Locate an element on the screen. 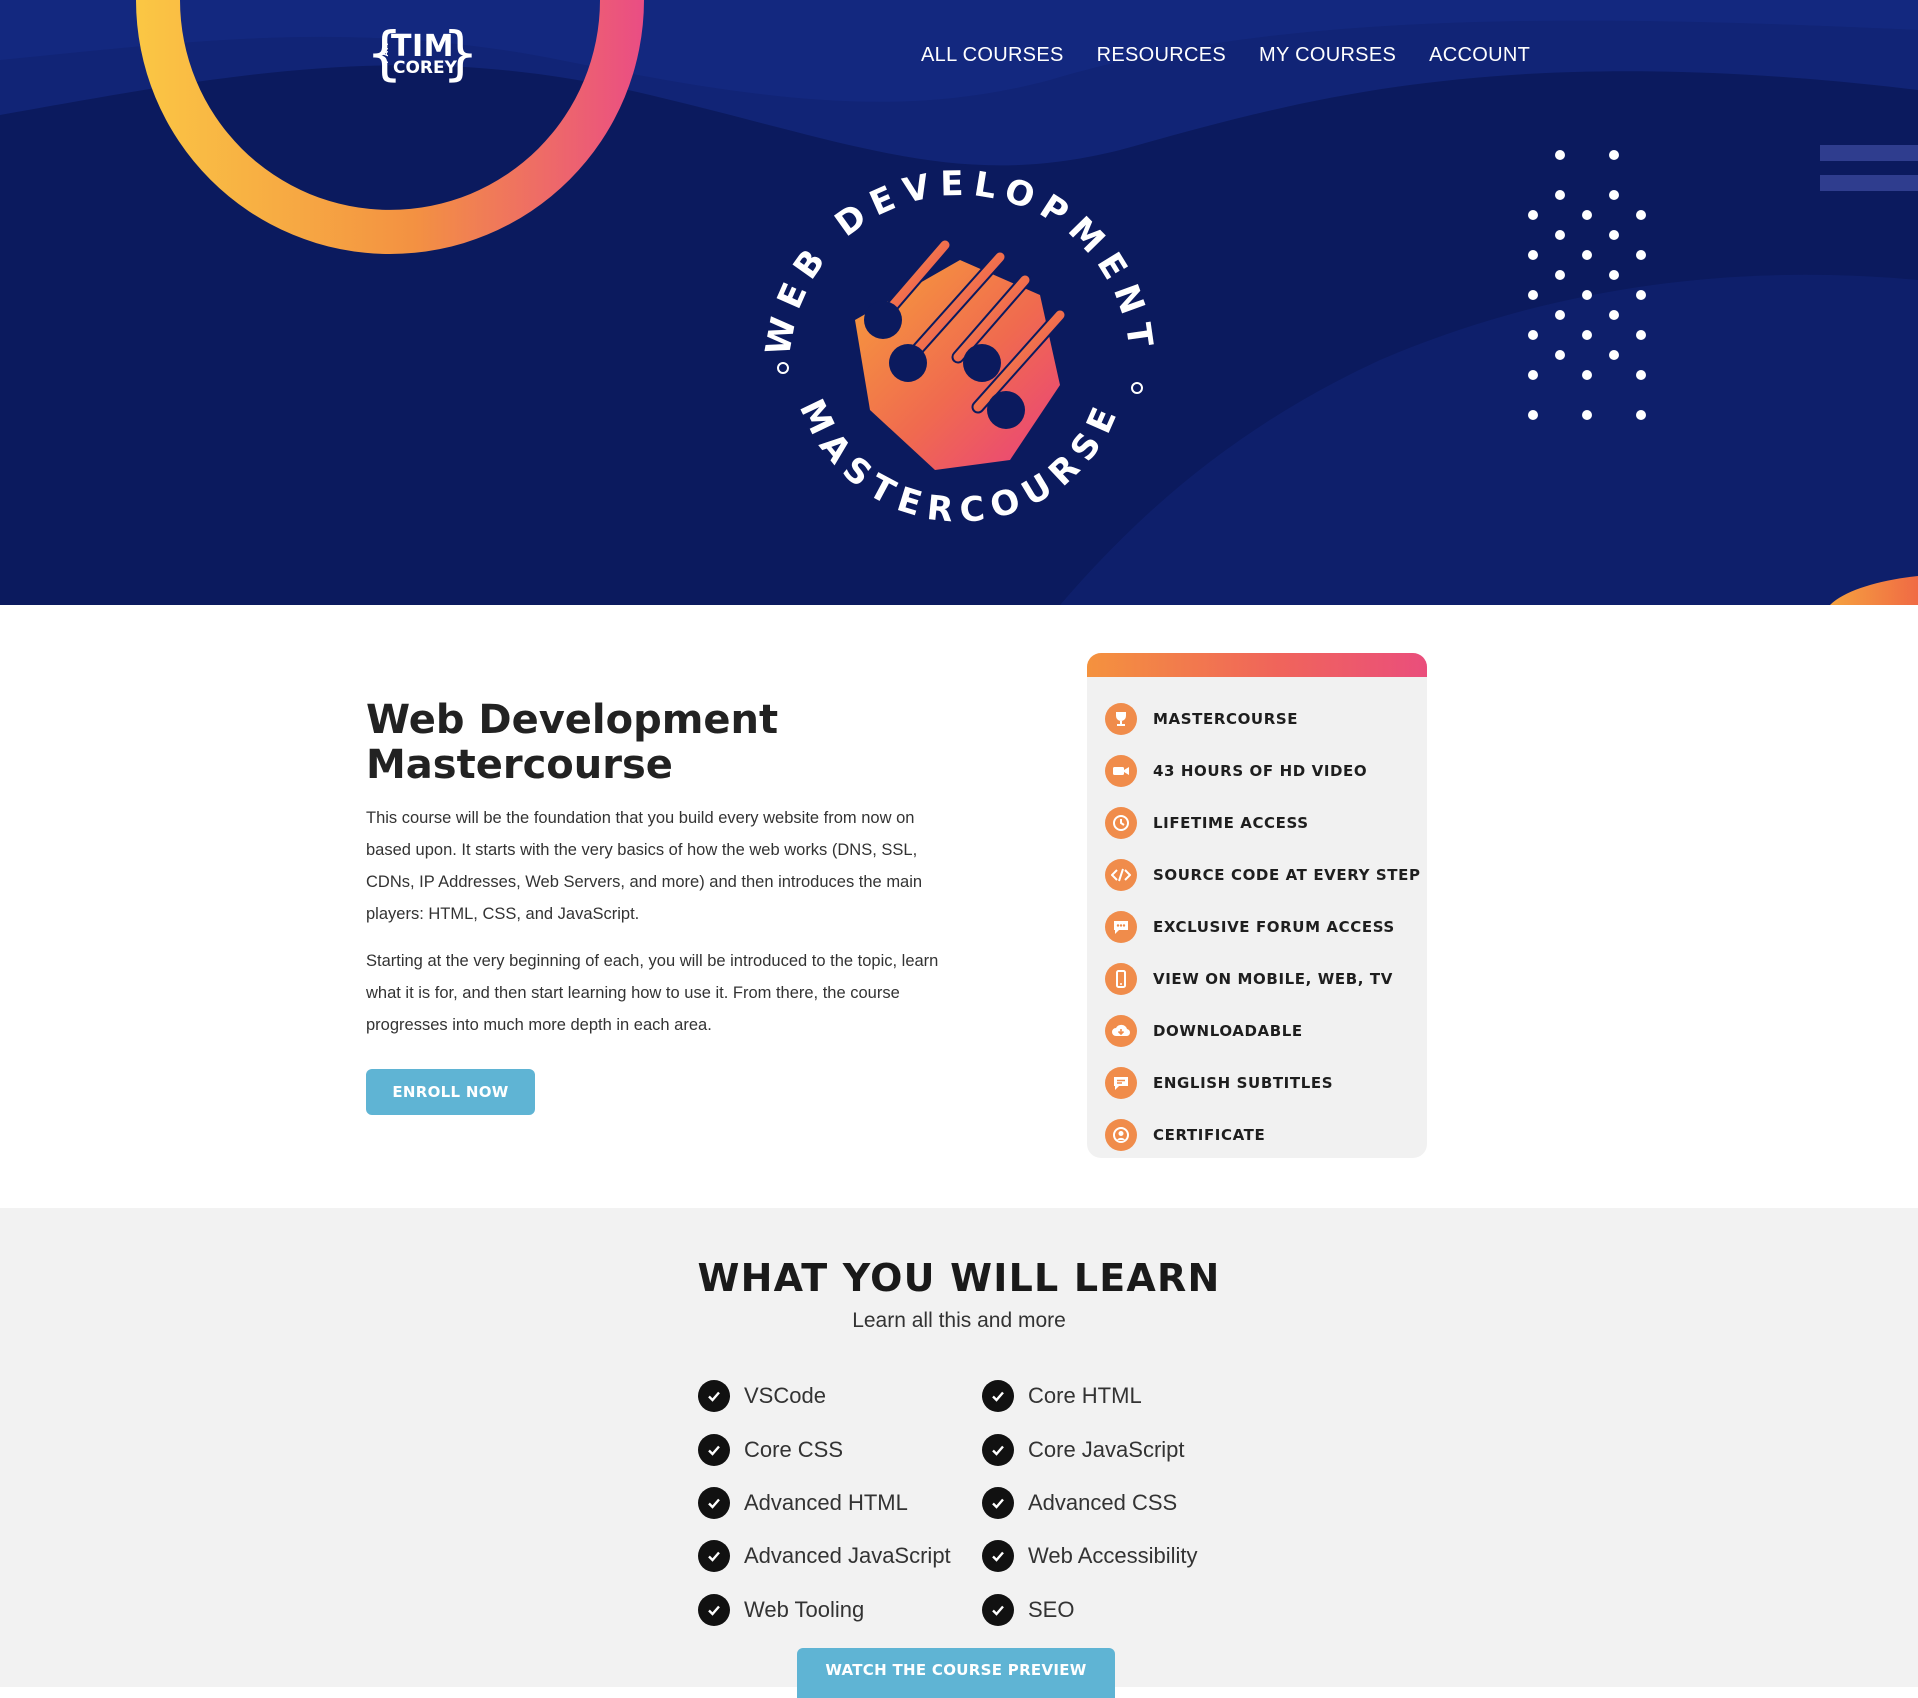 This screenshot has height=1698, width=1918. learn-item: Web Tooling is located at coordinates (781, 1610).